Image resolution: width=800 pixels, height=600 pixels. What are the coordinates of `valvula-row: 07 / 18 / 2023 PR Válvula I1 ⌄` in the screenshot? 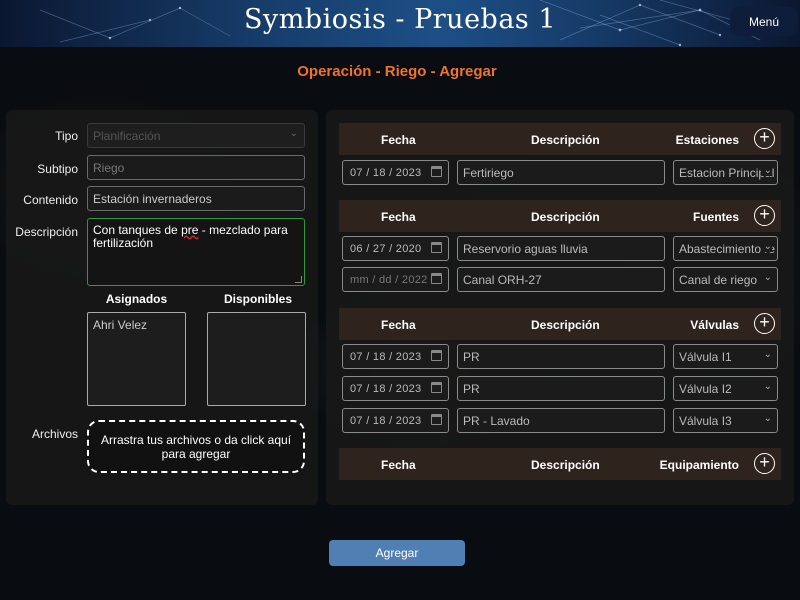 It's located at (560, 356).